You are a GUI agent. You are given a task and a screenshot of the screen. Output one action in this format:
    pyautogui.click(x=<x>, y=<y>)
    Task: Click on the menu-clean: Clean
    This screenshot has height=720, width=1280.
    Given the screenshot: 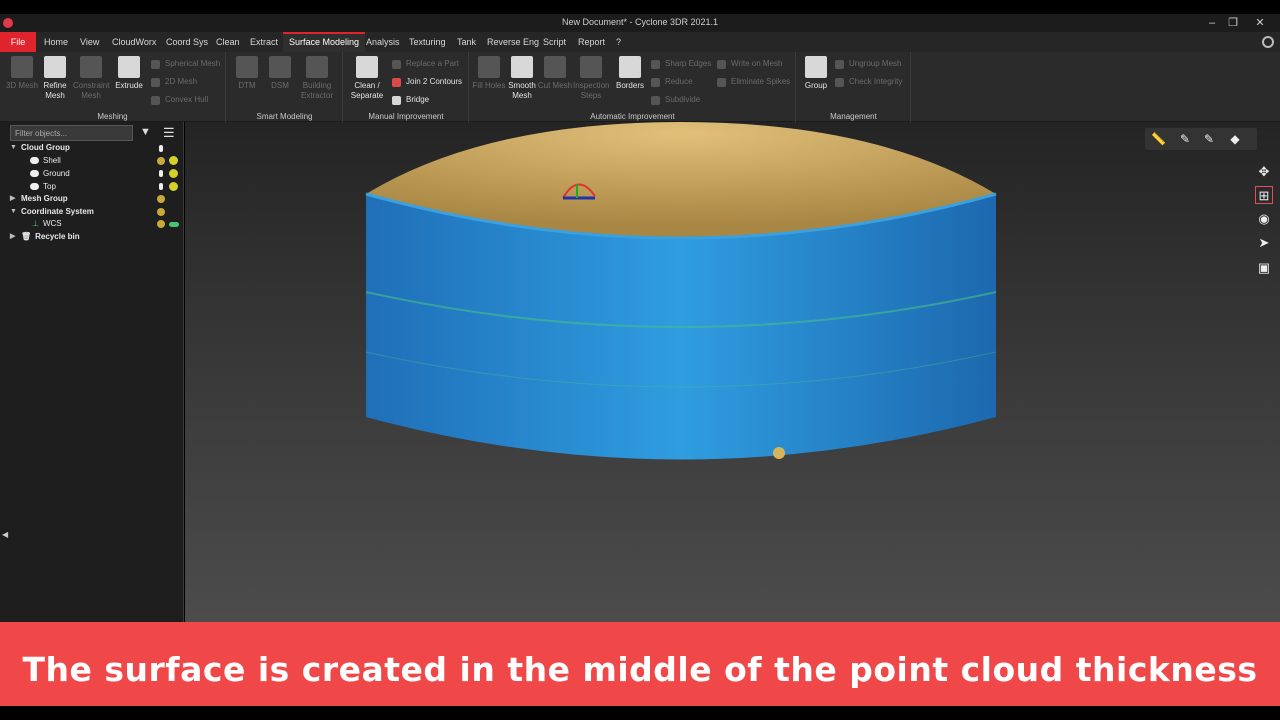 What is the action you would take?
    pyautogui.click(x=228, y=42)
    